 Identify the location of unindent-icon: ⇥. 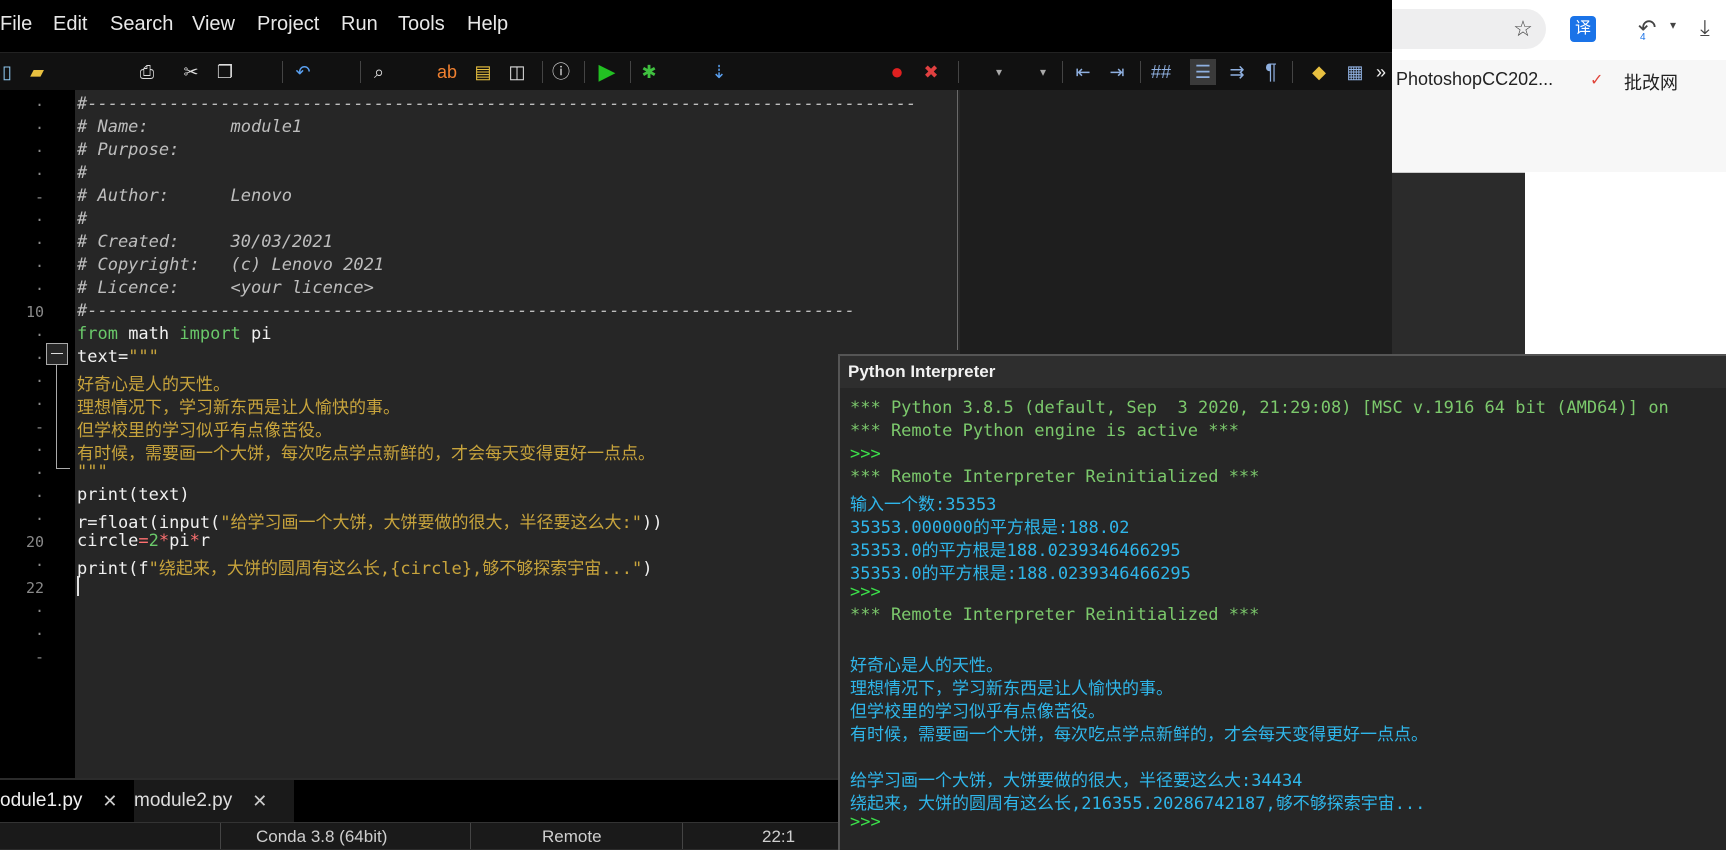
(1117, 72).